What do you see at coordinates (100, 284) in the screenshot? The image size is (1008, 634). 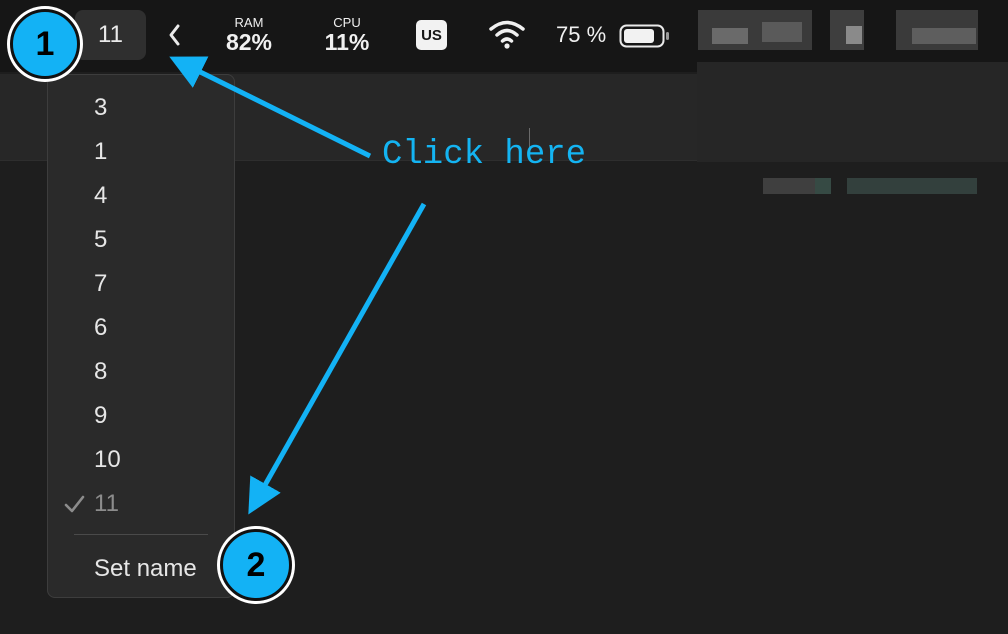 I see `menu-item-workspace: 7` at bounding box center [100, 284].